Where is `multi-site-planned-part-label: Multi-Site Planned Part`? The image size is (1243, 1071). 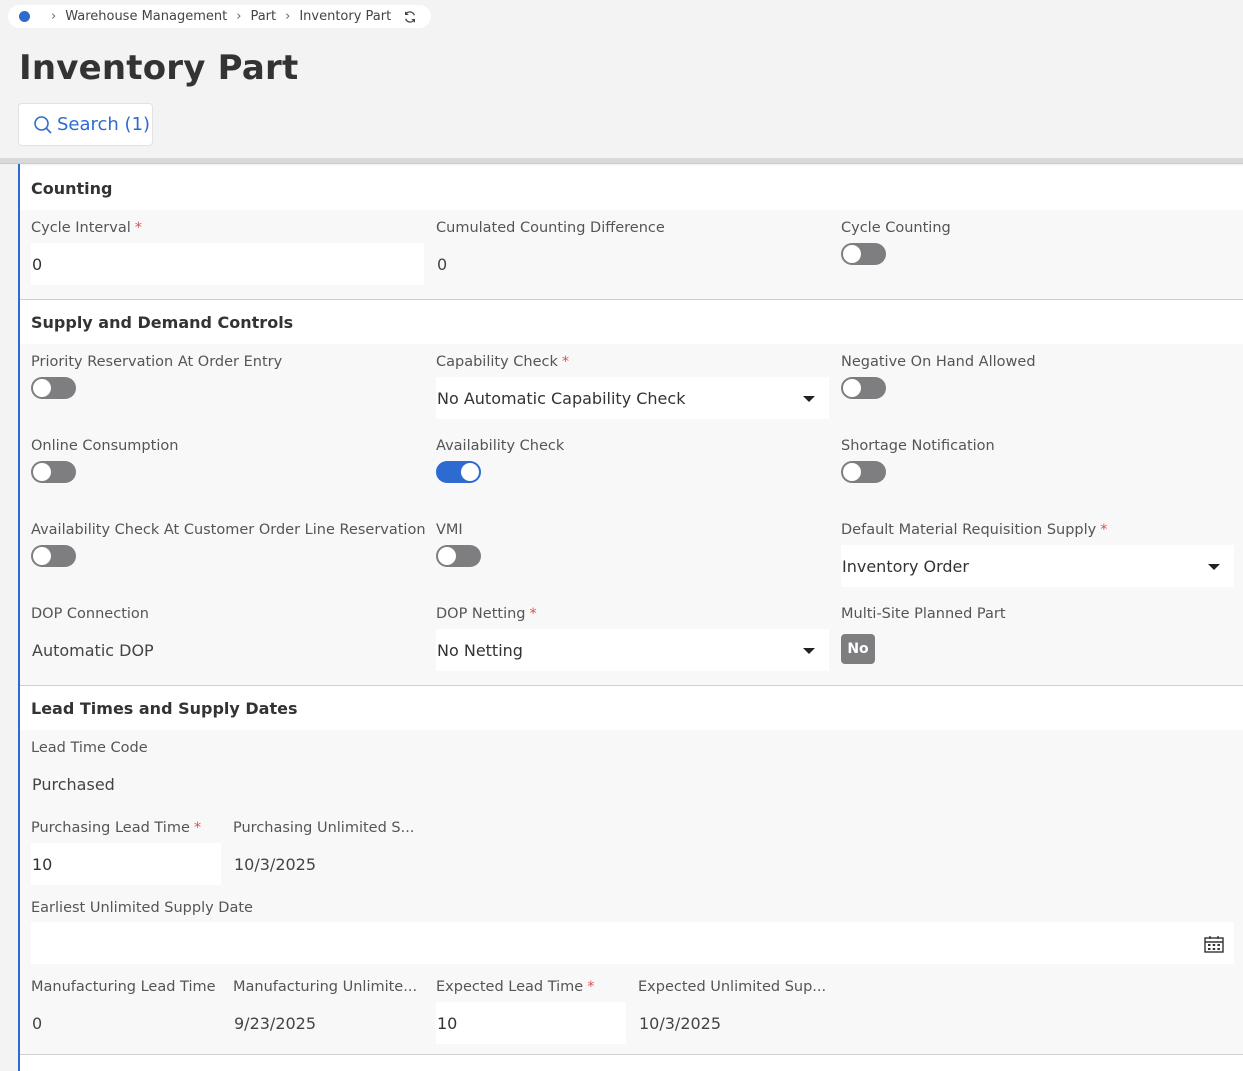
multi-site-planned-part-label: Multi-Site Planned Part is located at coordinates (923, 614).